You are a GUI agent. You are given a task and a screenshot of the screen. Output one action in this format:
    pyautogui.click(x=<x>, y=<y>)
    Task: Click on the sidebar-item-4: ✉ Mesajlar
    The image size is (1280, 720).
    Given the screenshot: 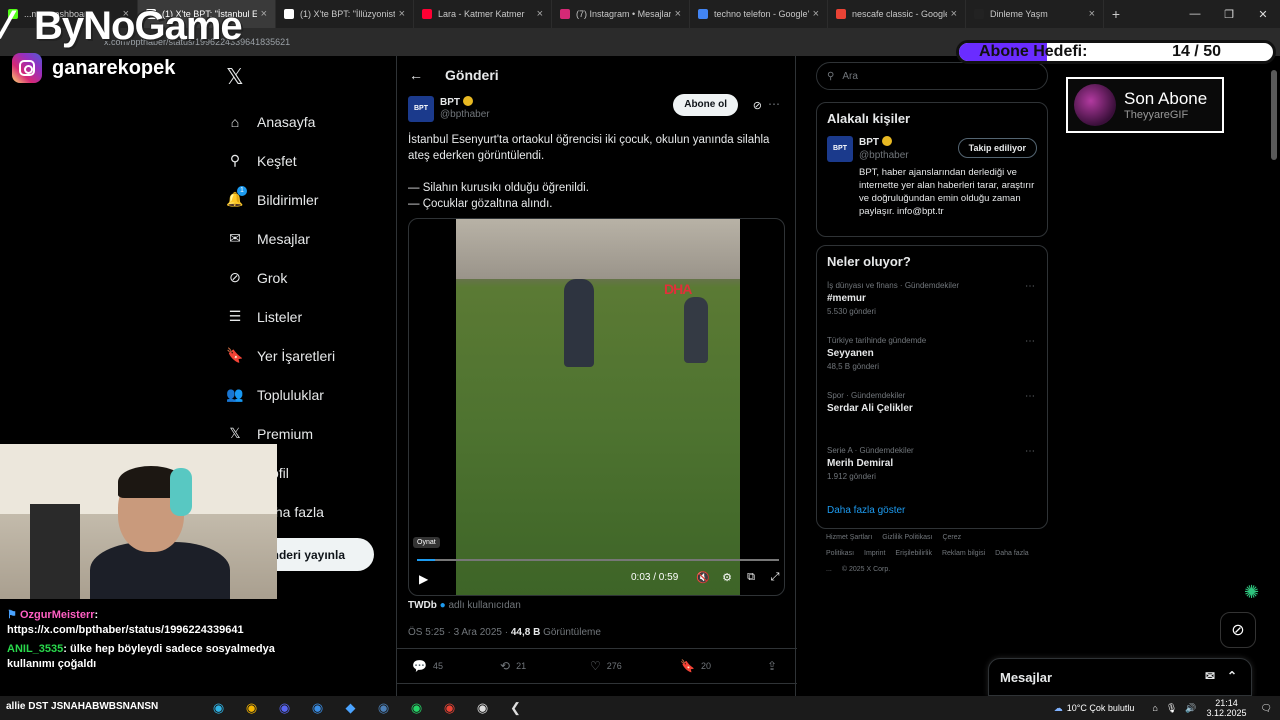 What is the action you would take?
    pyautogui.click(x=306, y=238)
    